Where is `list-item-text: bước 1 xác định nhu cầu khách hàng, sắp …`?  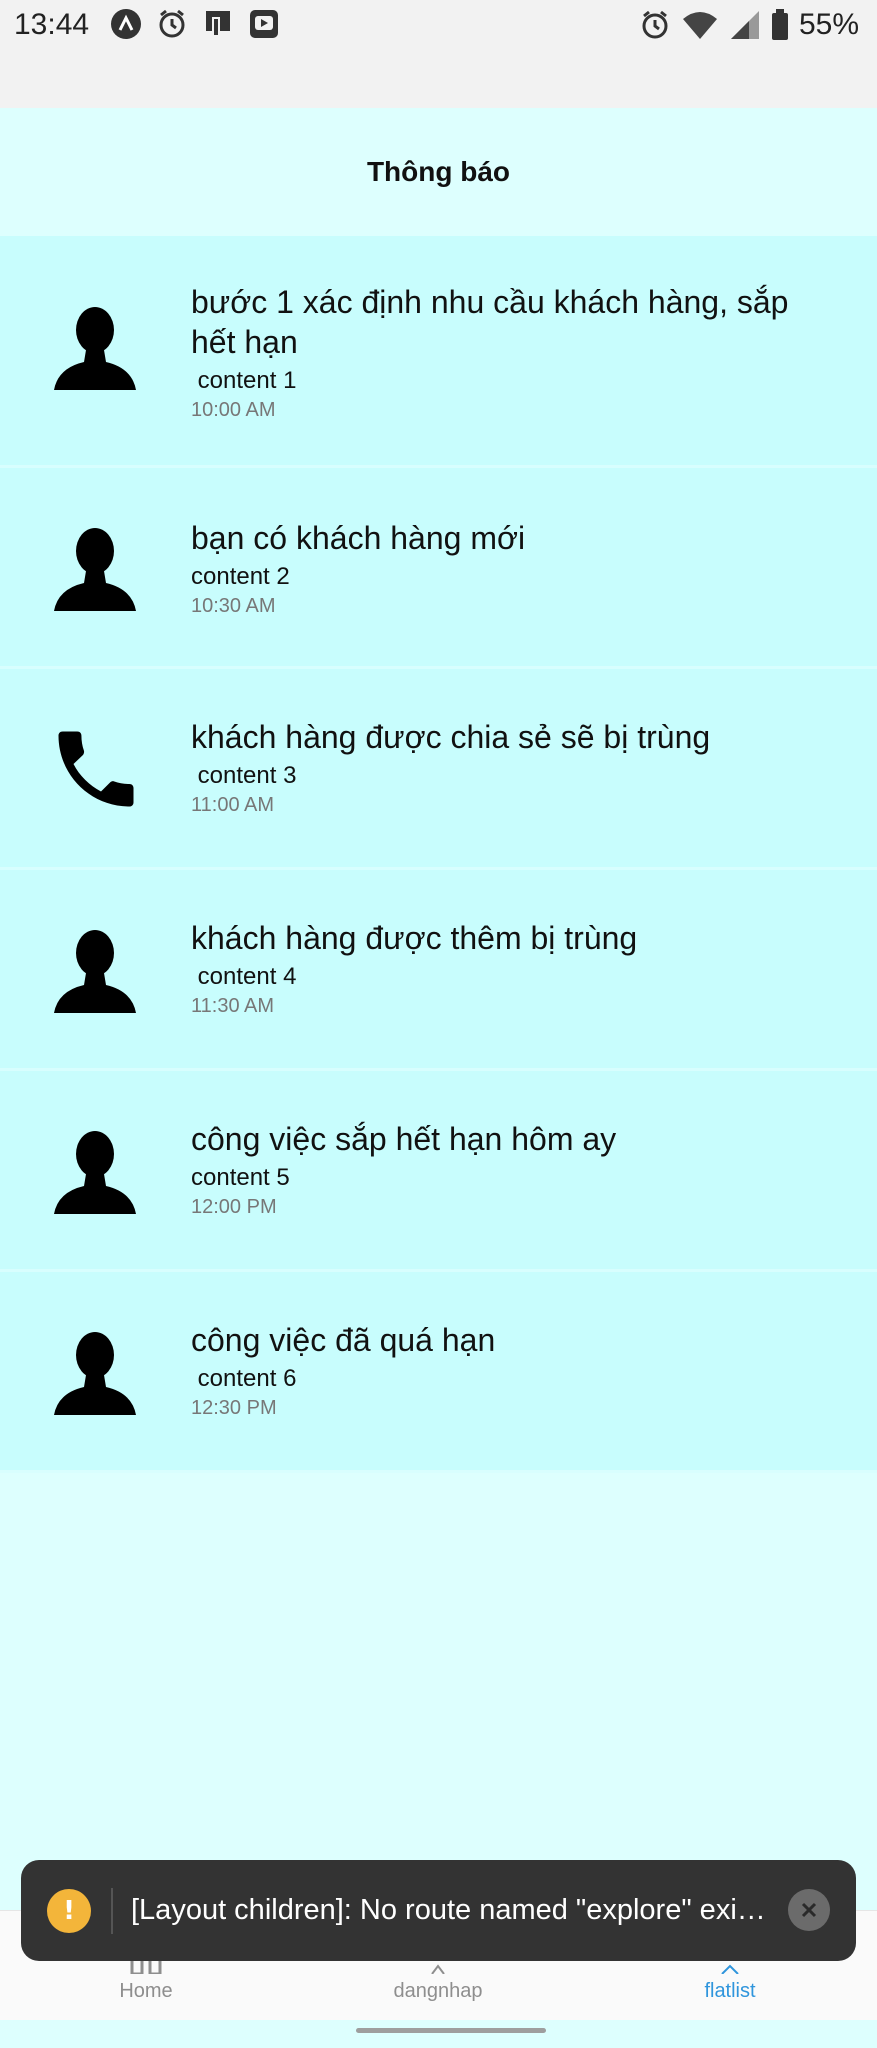
list-item-text: bước 1 xác định nhu cầu khách hàng, sắp … is located at coordinates (509, 353).